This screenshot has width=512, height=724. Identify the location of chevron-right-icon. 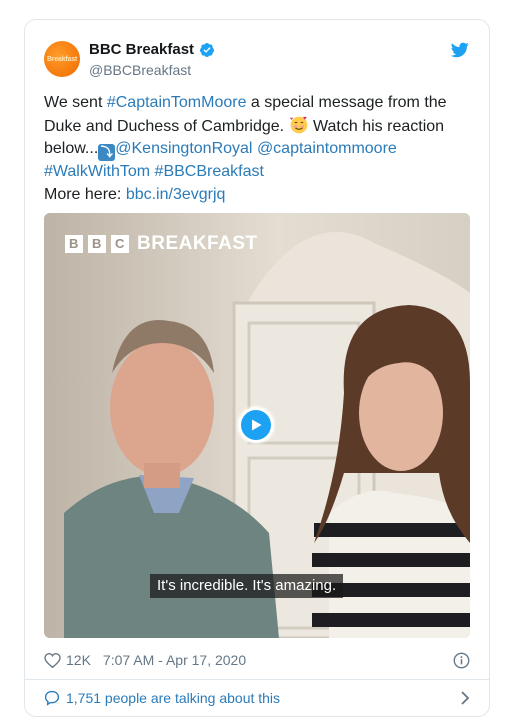
(465, 698).